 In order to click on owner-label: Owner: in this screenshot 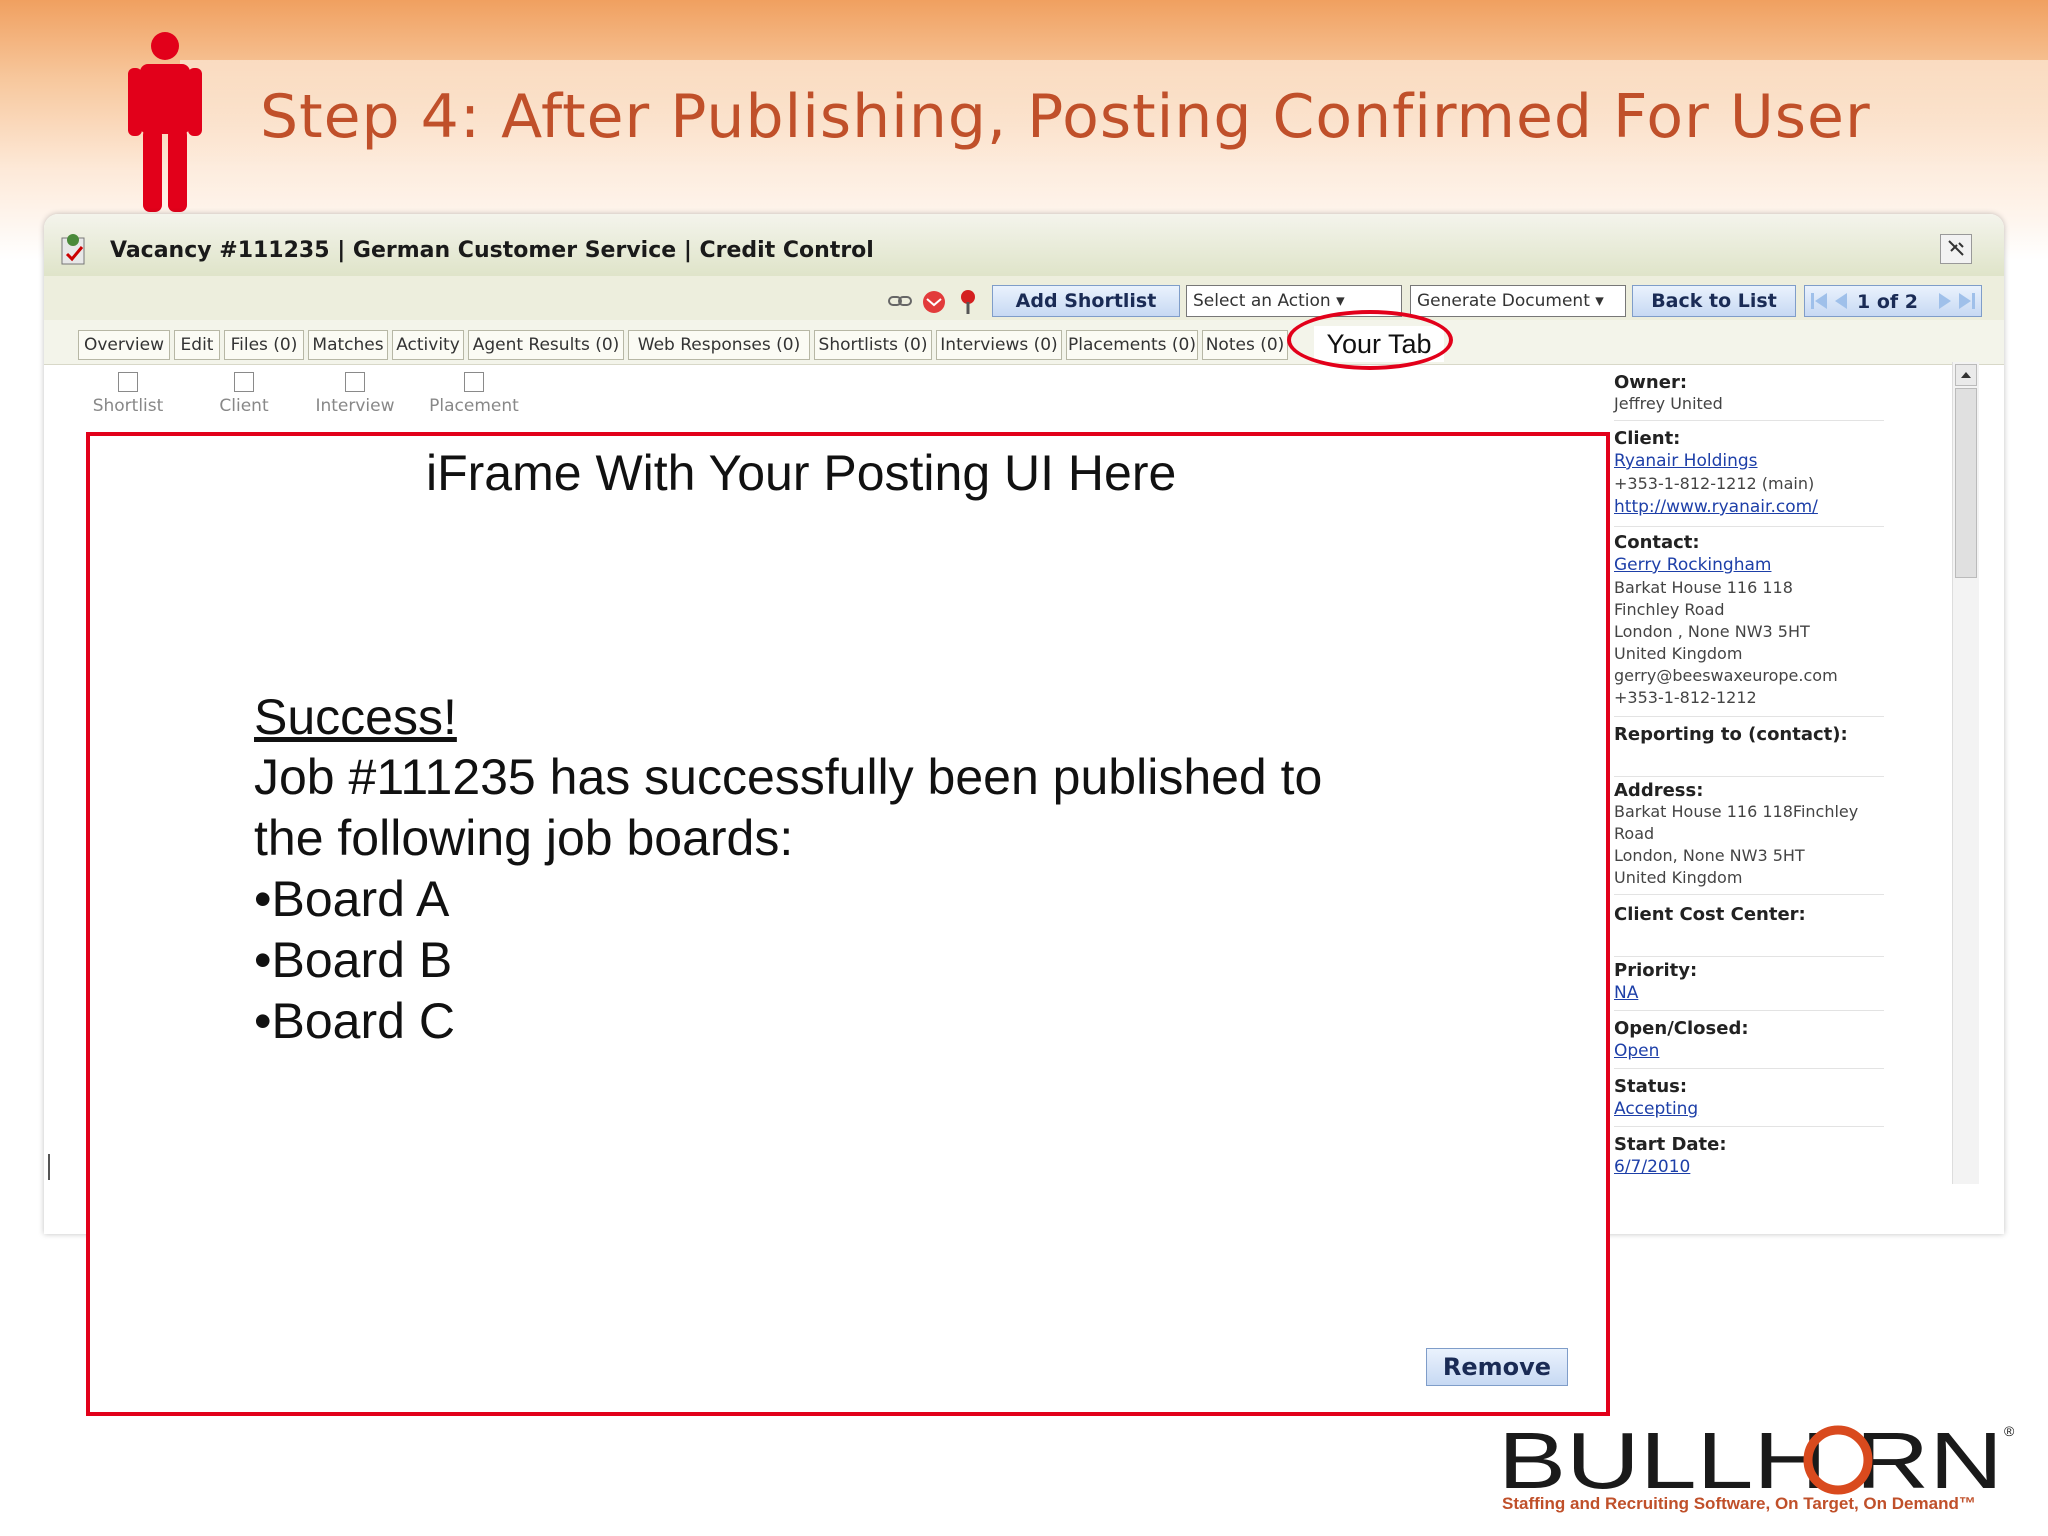, I will do `click(1651, 382)`.